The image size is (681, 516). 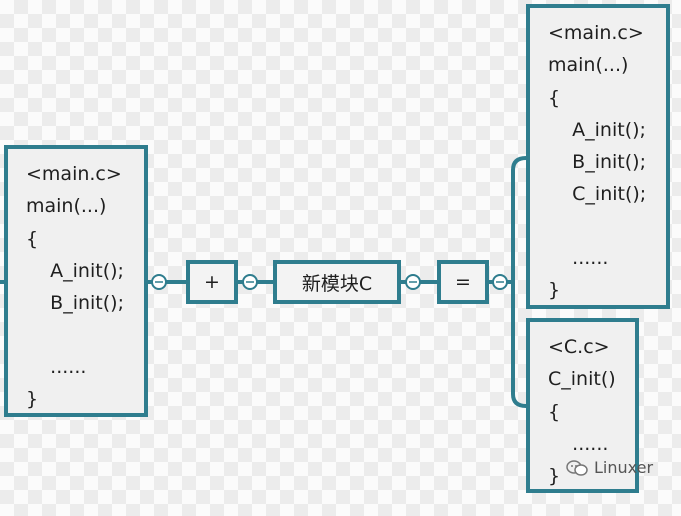 I want to click on code-line: C_init(), so click(x=582, y=379).